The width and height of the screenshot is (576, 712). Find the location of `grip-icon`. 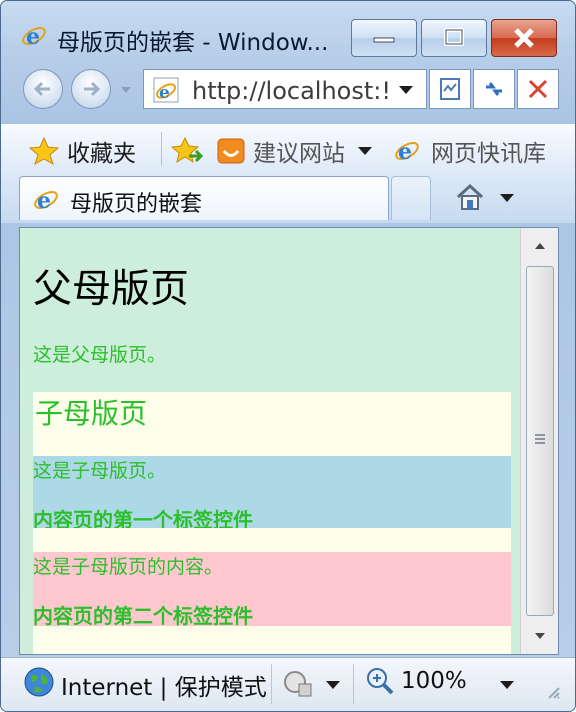

grip-icon is located at coordinates (540, 439).